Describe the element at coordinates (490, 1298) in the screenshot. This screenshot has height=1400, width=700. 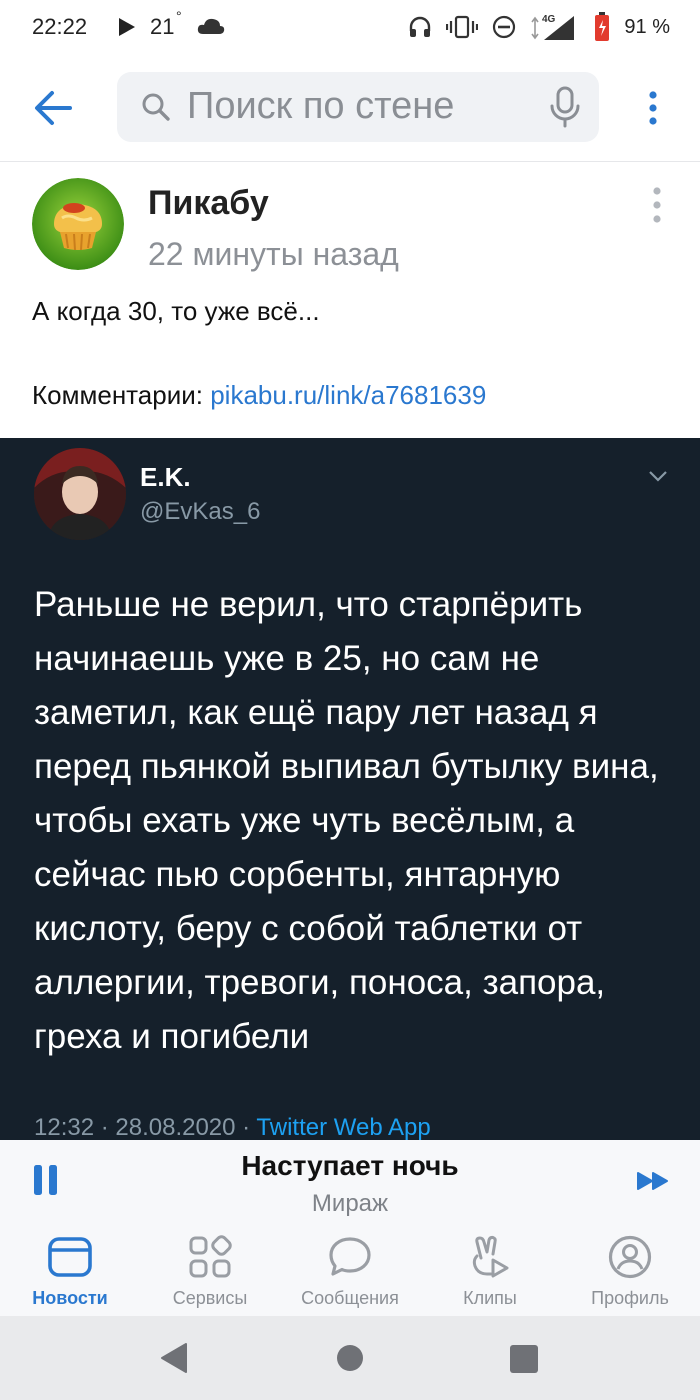
I see `nav-clips-label: Клипы` at that location.